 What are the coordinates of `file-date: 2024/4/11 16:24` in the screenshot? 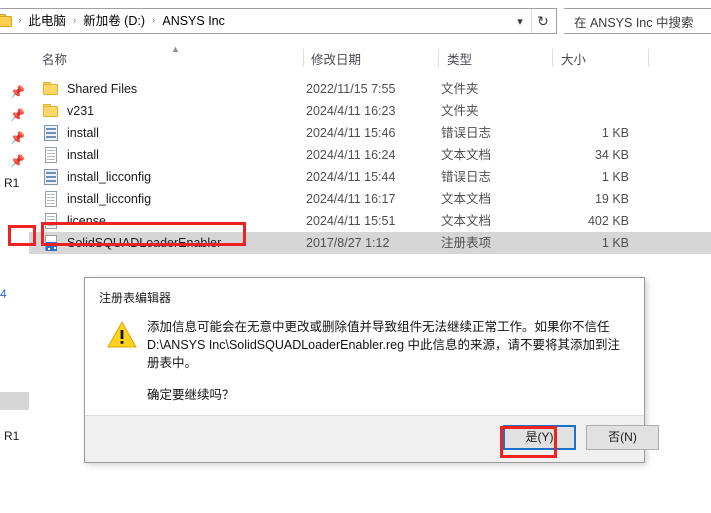 It's located at (351, 155).